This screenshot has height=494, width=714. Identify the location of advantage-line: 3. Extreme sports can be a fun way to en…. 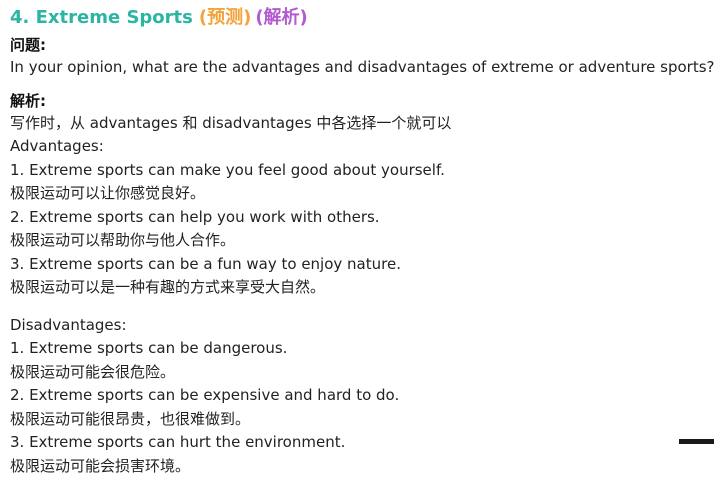
(205, 263).